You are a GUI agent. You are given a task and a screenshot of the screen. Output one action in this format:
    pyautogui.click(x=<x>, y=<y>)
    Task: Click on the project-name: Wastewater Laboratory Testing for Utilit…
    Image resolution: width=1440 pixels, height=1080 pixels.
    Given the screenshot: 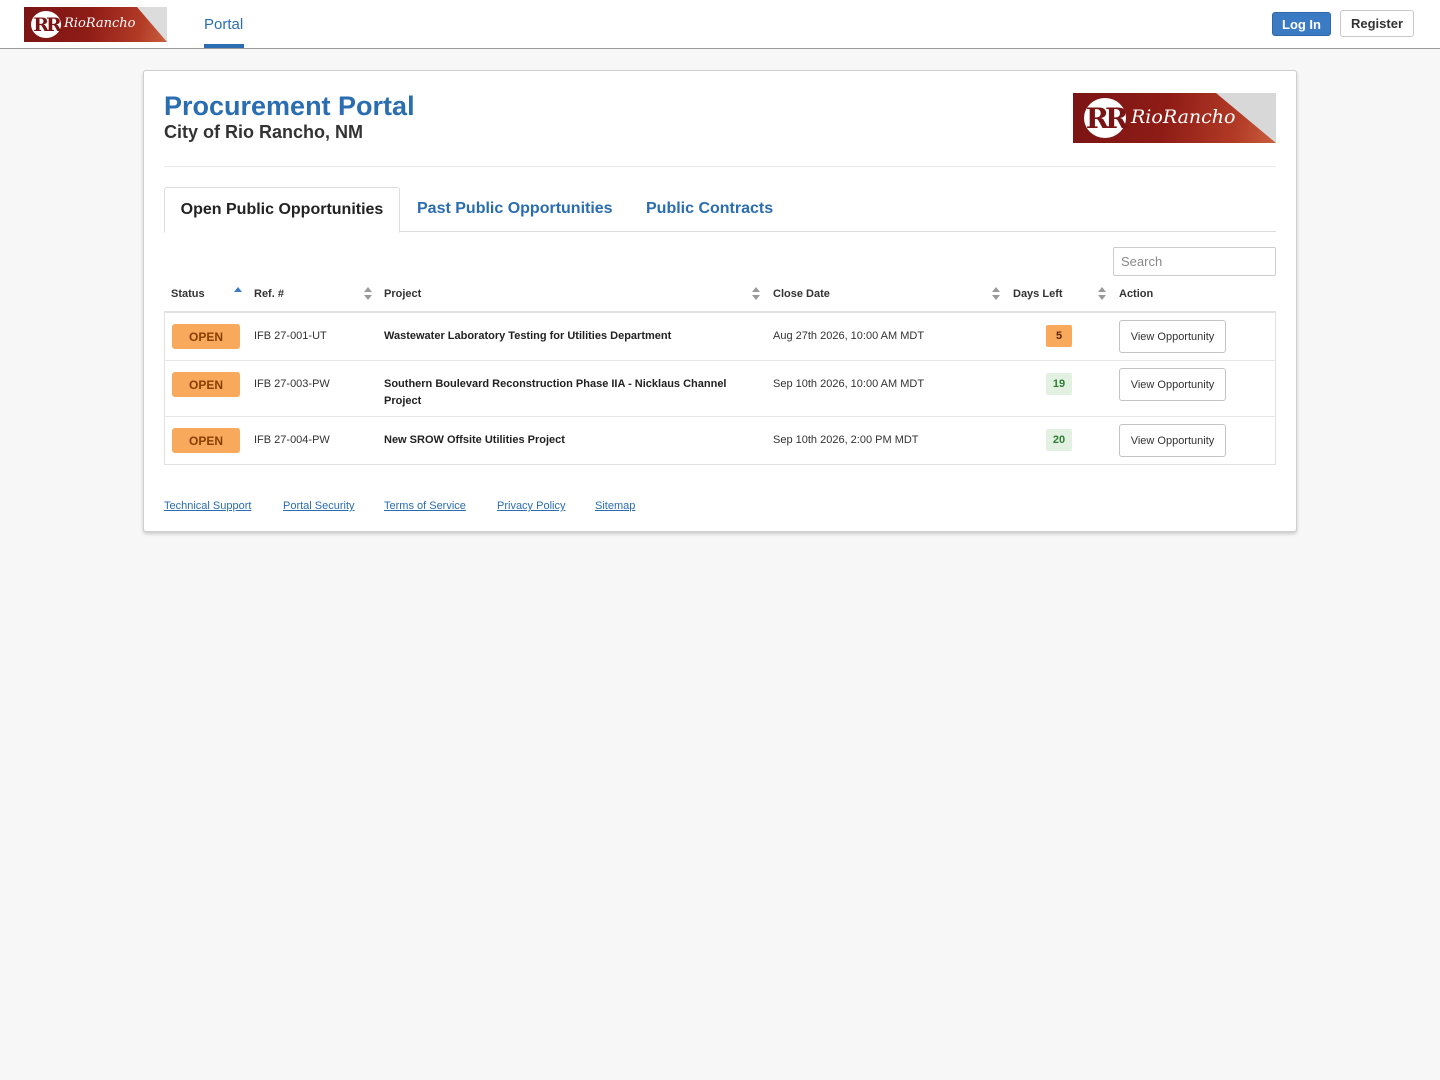 What is the action you would take?
    pyautogui.click(x=528, y=336)
    